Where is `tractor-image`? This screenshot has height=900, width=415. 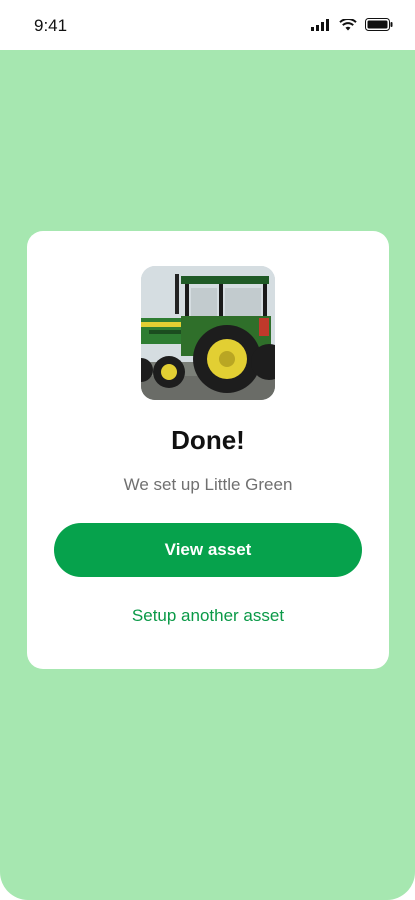
tractor-image is located at coordinates (208, 333).